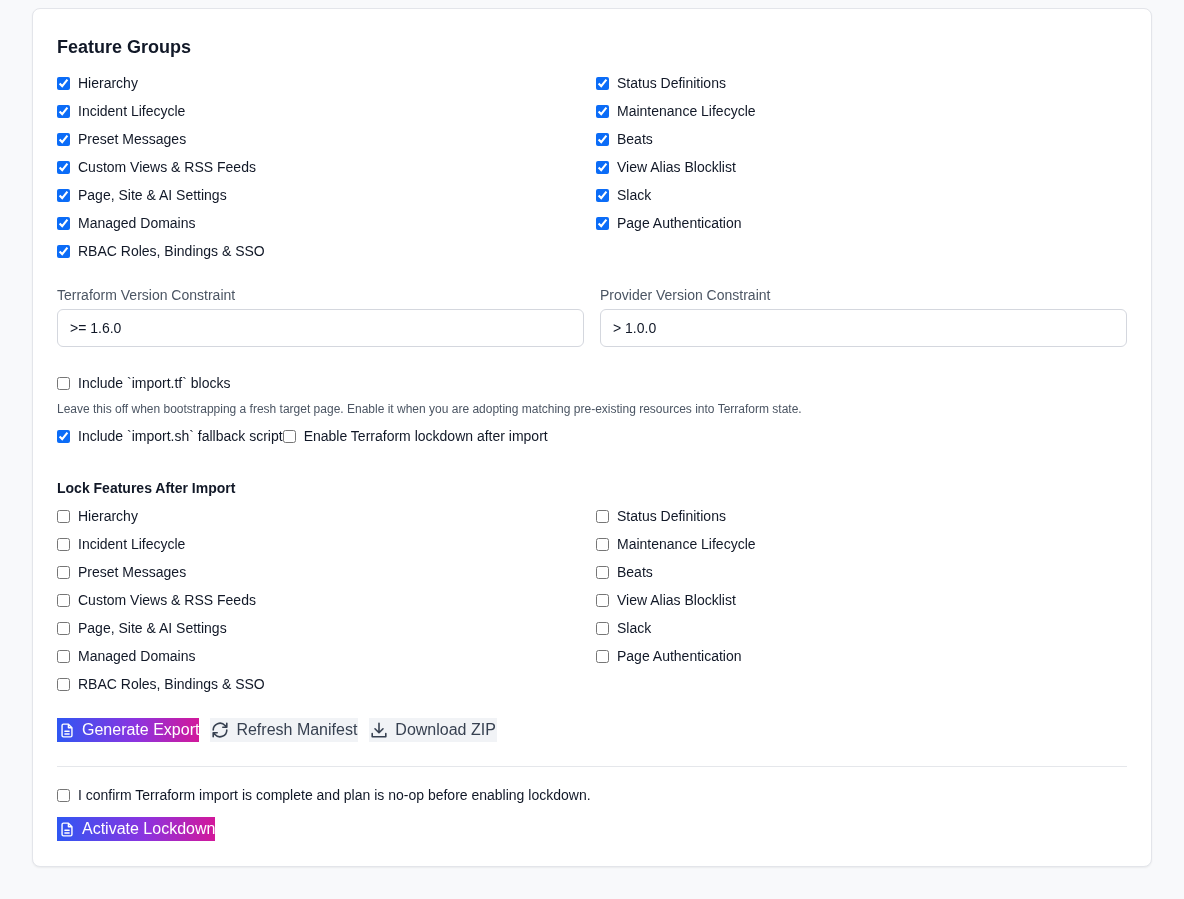 The image size is (1184, 899). What do you see at coordinates (220, 730) in the screenshot?
I see `refresh-icon` at bounding box center [220, 730].